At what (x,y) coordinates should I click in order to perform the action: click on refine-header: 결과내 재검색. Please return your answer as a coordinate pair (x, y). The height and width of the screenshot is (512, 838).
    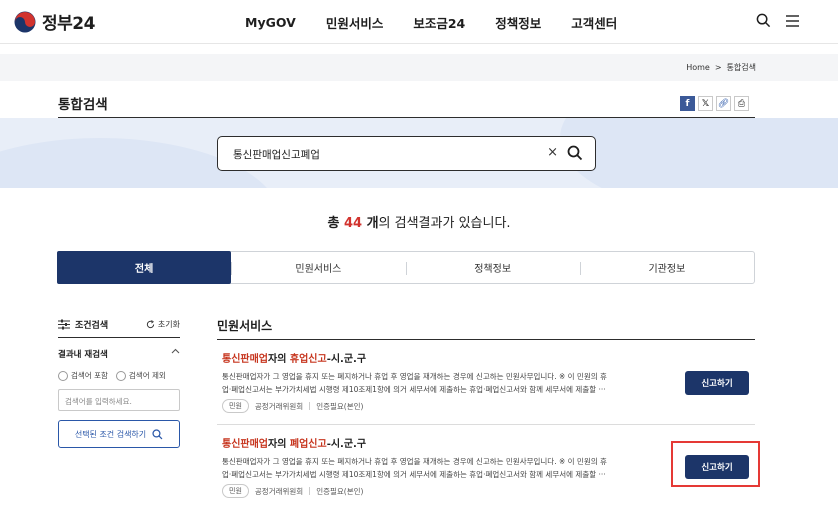
    Looking at the image, I should click on (119, 354).